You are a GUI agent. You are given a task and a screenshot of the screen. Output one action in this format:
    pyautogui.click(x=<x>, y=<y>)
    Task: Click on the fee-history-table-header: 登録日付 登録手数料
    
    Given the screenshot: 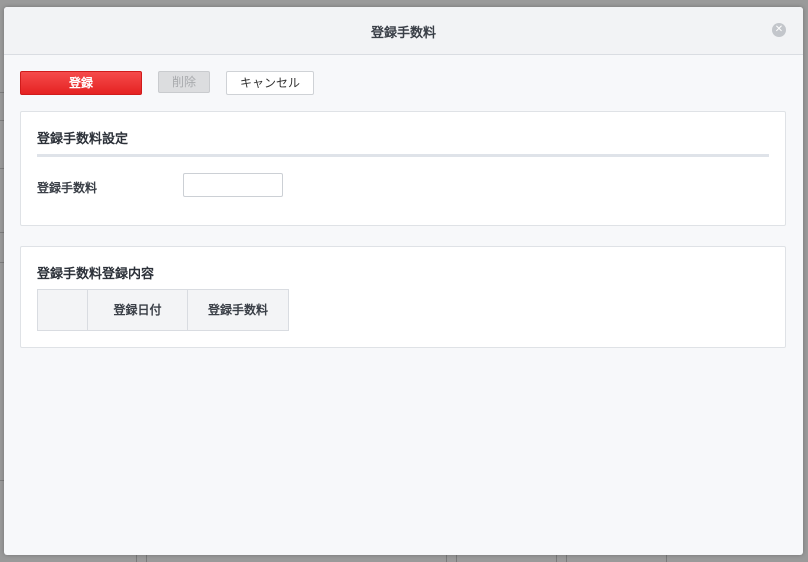 What is the action you would take?
    pyautogui.click(x=163, y=310)
    